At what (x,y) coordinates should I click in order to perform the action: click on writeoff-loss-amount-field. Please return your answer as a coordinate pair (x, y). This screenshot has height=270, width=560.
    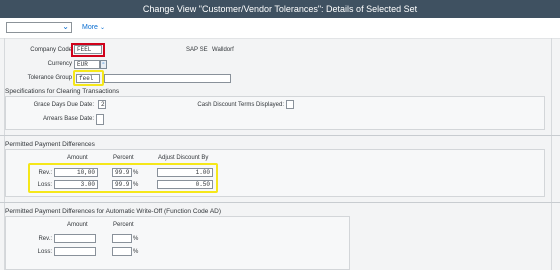
    Looking at the image, I should click on (75, 251).